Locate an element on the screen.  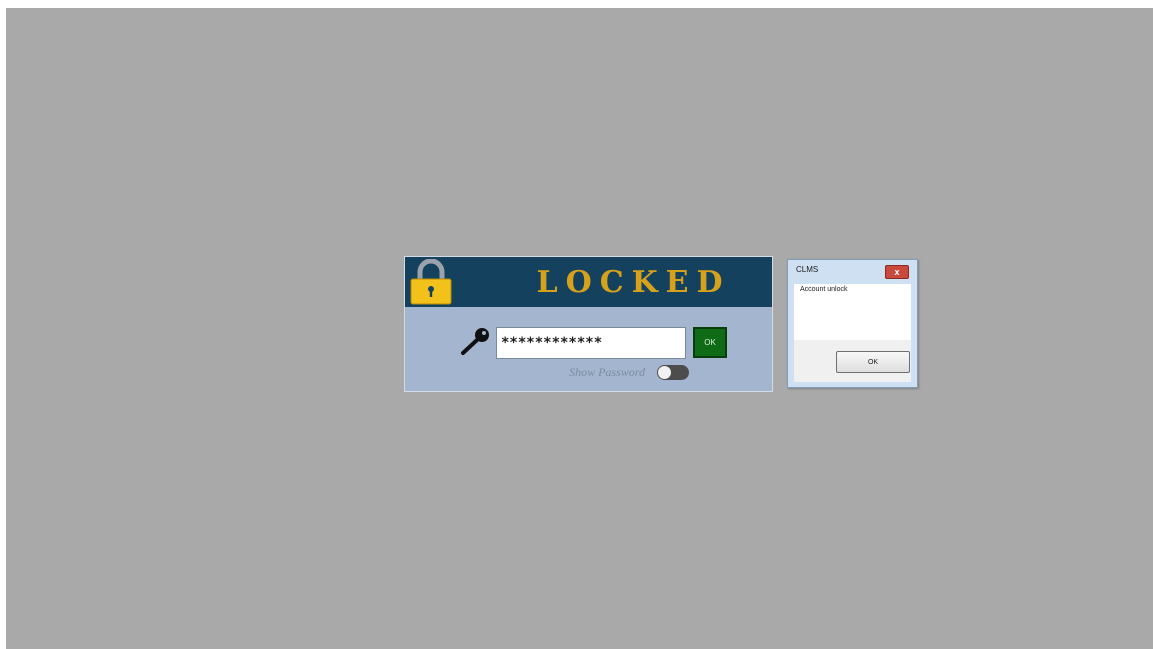
show-password-toggle is located at coordinates (673, 372).